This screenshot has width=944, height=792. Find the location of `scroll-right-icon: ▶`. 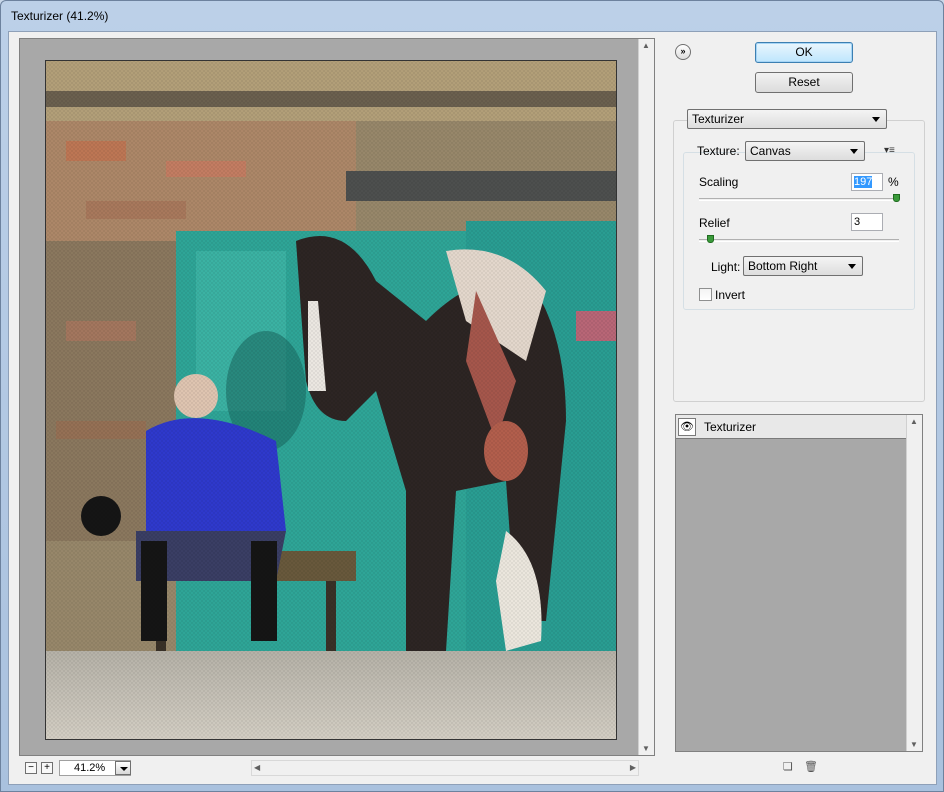

scroll-right-icon: ▶ is located at coordinates (633, 767).